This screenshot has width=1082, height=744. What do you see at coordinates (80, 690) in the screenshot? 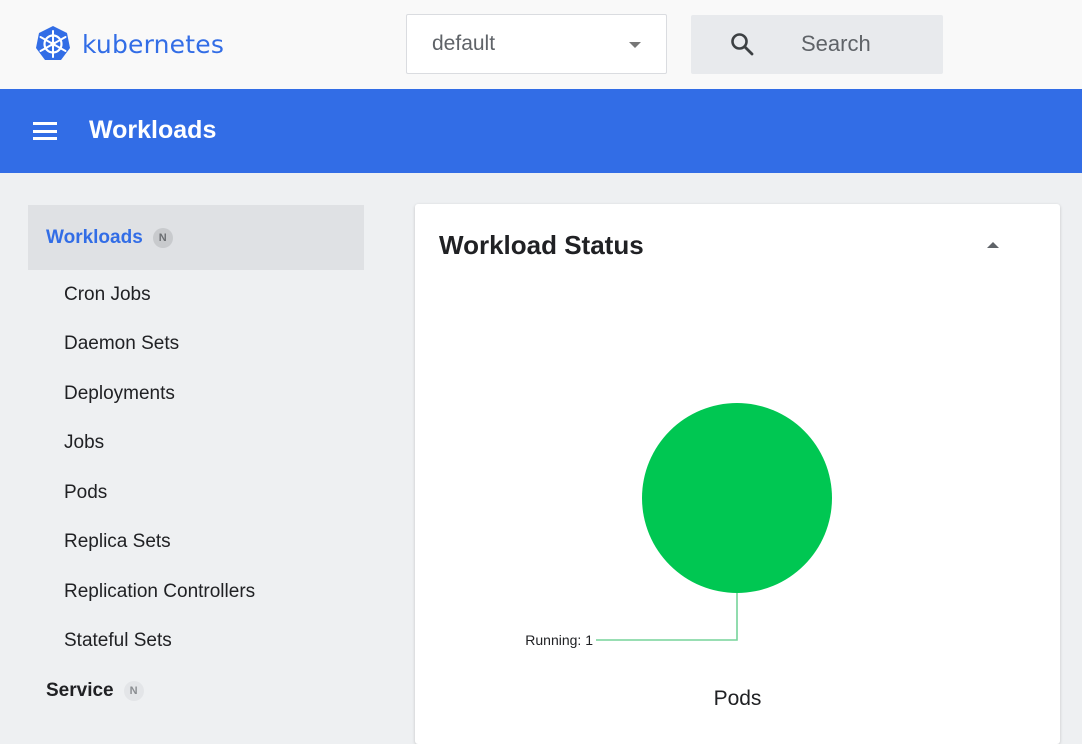
I see `sidebar-group-label: Service` at bounding box center [80, 690].